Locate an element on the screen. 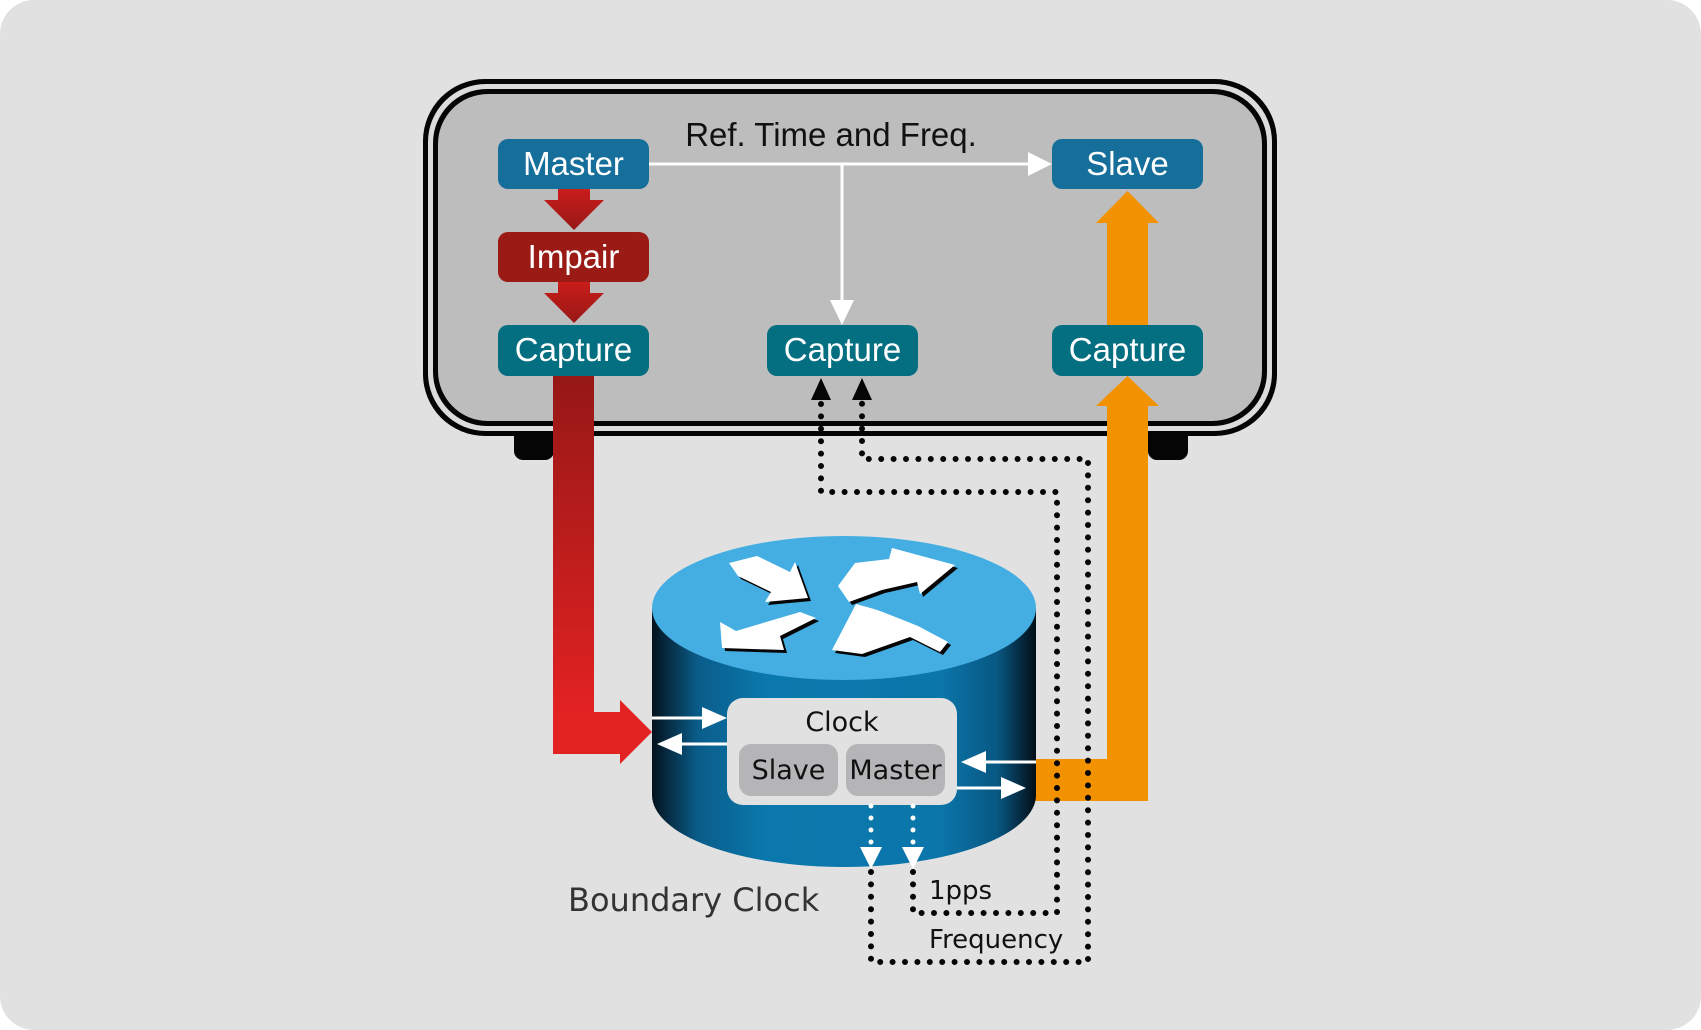  slave-box: Slave is located at coordinates (1127, 164).